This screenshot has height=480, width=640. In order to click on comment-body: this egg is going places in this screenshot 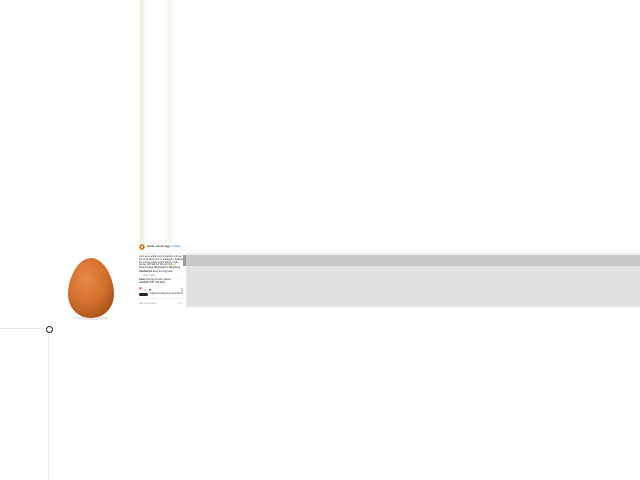, I will do `click(158, 279)`.